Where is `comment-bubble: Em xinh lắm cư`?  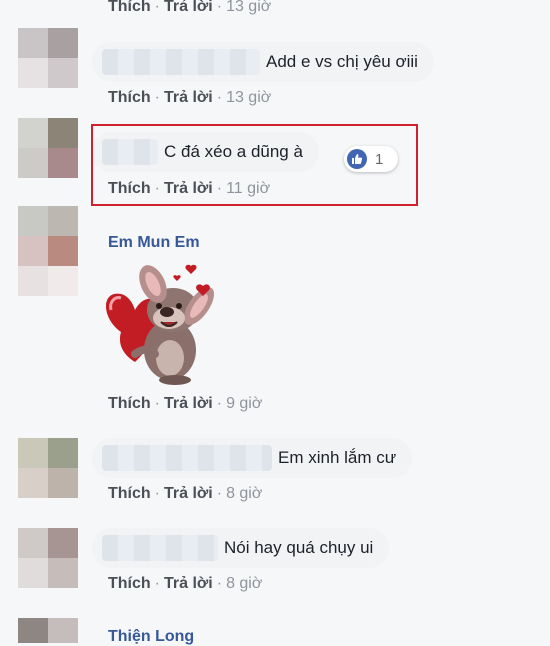 comment-bubble: Em xinh lắm cư is located at coordinates (252, 458).